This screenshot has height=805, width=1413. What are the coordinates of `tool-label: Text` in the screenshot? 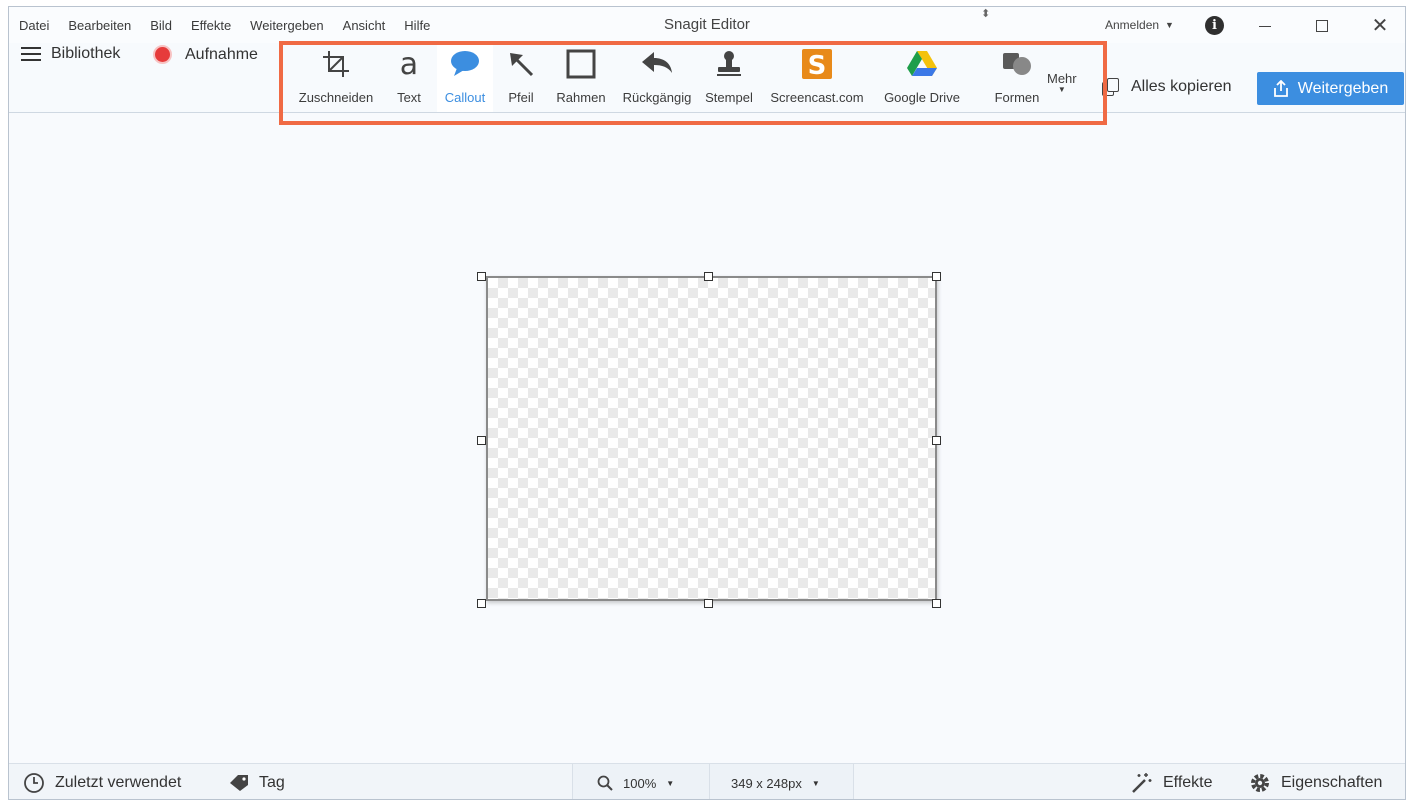 It's located at (409, 97).